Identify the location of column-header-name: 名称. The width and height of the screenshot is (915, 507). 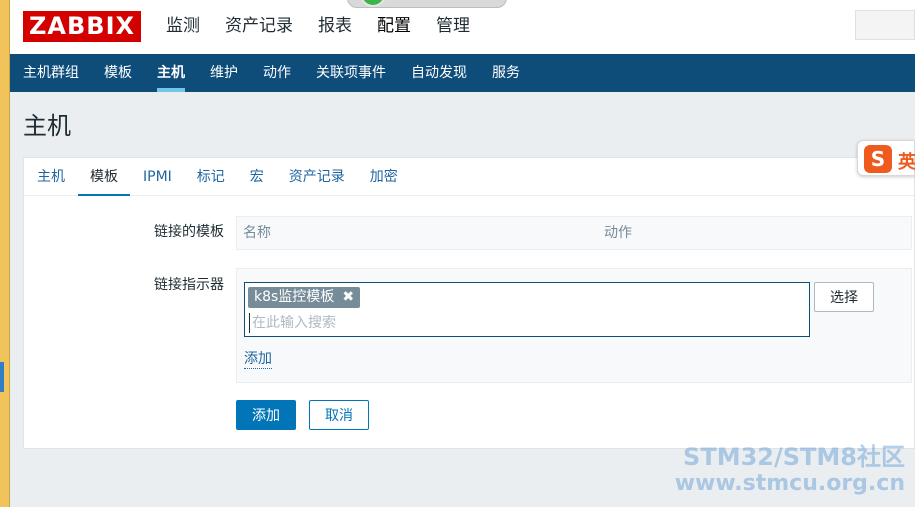
(257, 233).